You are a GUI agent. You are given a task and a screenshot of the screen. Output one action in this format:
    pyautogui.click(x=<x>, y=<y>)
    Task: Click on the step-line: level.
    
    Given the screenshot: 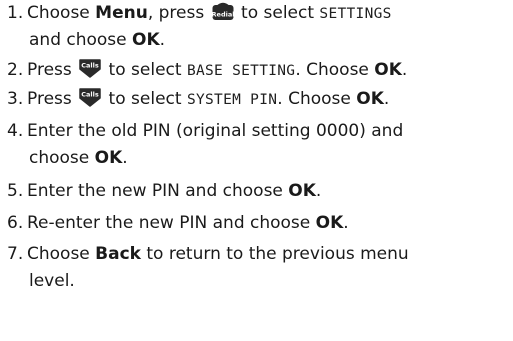 What is the action you would take?
    pyautogui.click(x=52, y=281)
    